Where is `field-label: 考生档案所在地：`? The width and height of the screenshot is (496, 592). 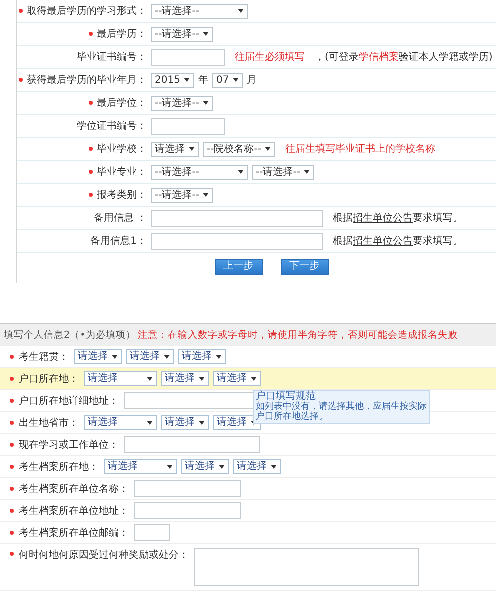 field-label: 考生档案所在地： is located at coordinates (59, 467).